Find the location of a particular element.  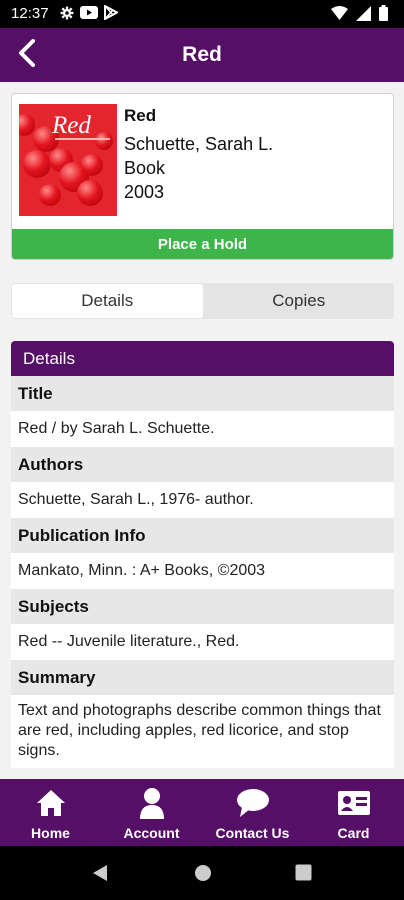

tab-details: Details is located at coordinates (107, 301).